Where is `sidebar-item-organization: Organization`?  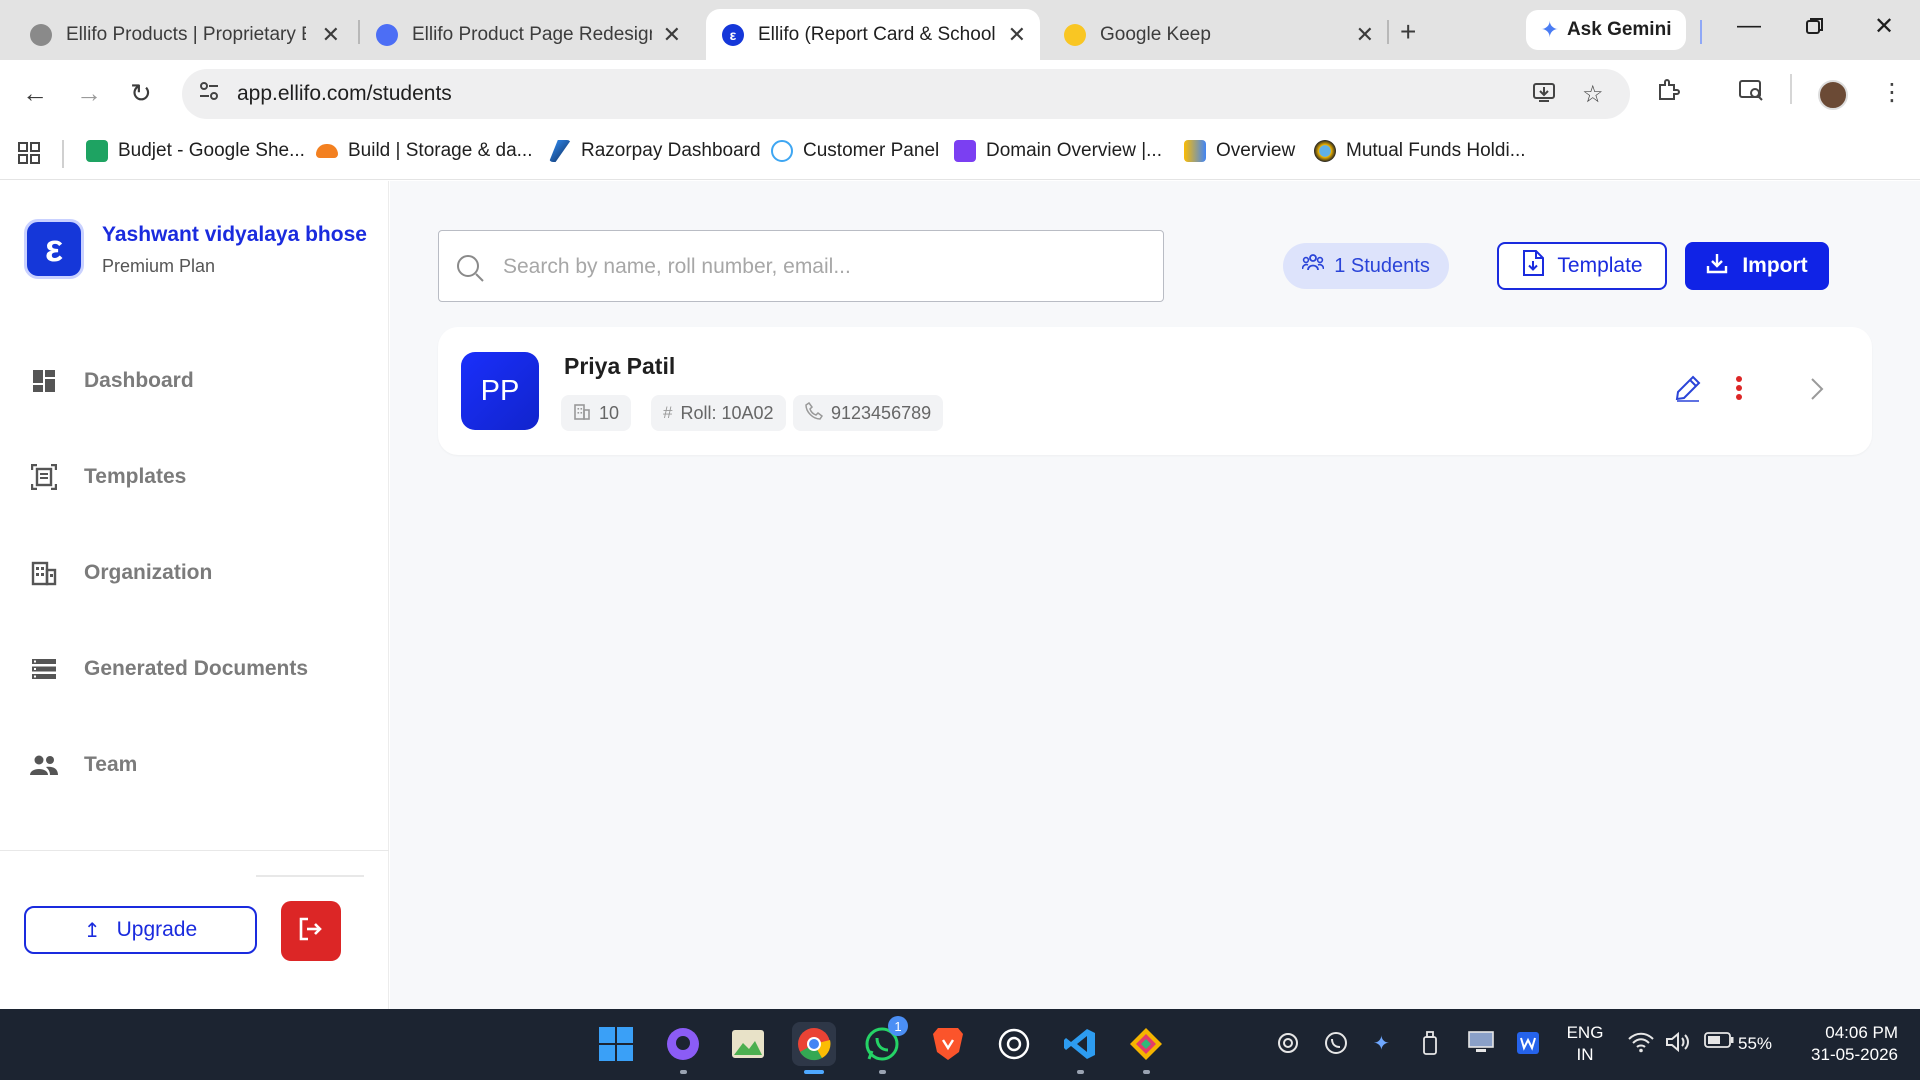 sidebar-item-organization: Organization is located at coordinates (121, 573).